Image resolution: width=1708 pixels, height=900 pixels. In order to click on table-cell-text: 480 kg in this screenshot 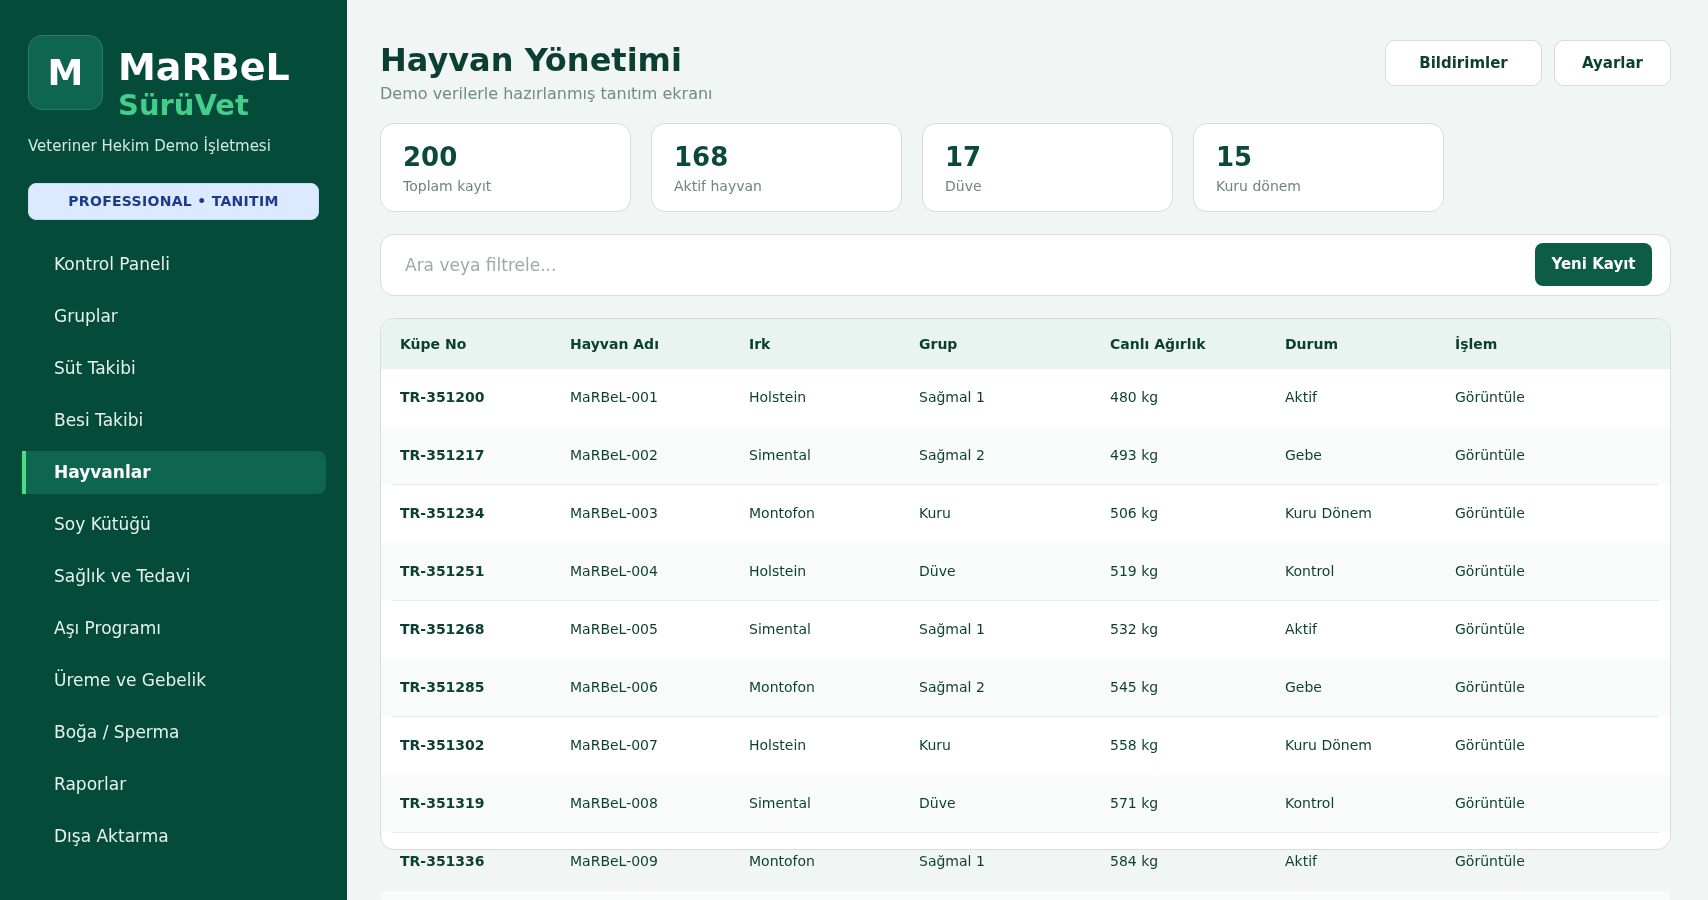, I will do `click(1134, 398)`.